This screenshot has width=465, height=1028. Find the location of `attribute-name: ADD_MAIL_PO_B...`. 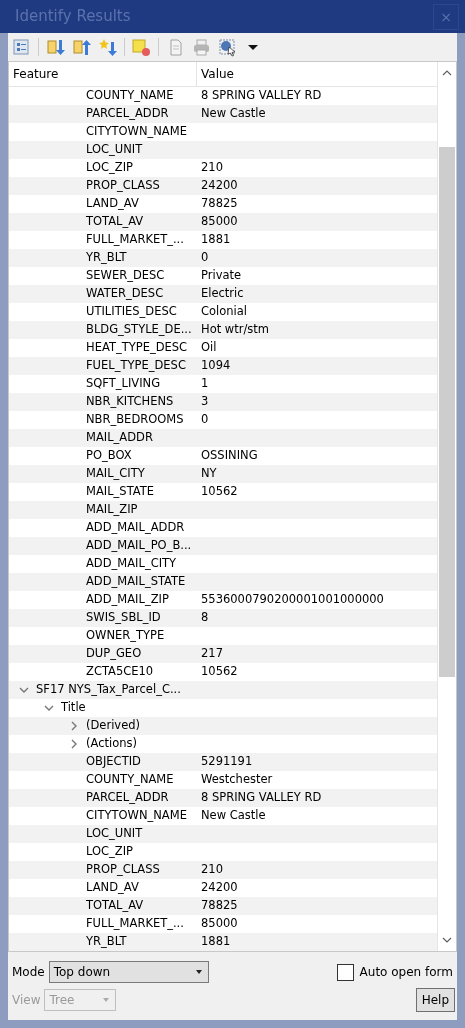

attribute-name: ADD_MAIL_PO_B... is located at coordinates (139, 546).